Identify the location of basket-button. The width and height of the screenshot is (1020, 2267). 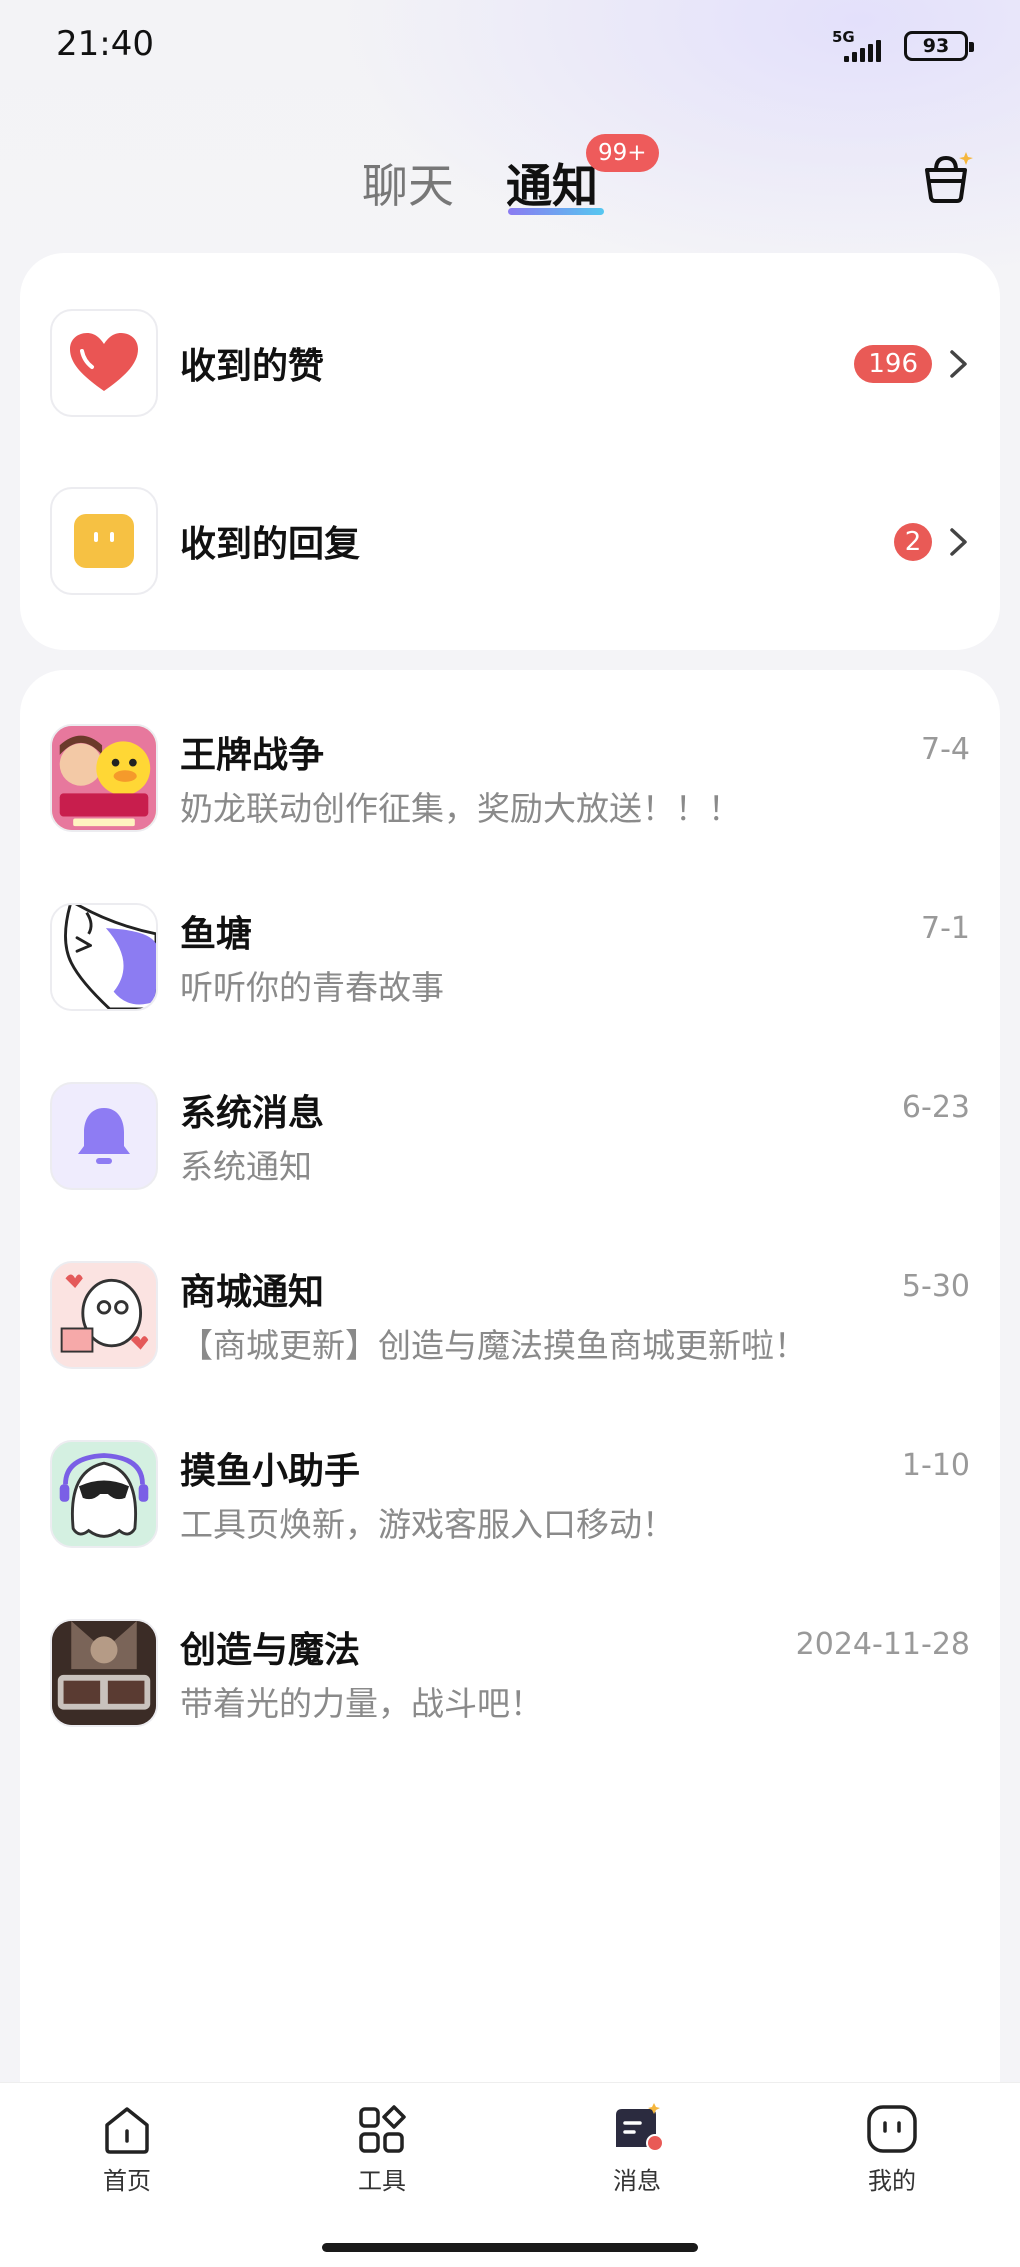
(946, 178).